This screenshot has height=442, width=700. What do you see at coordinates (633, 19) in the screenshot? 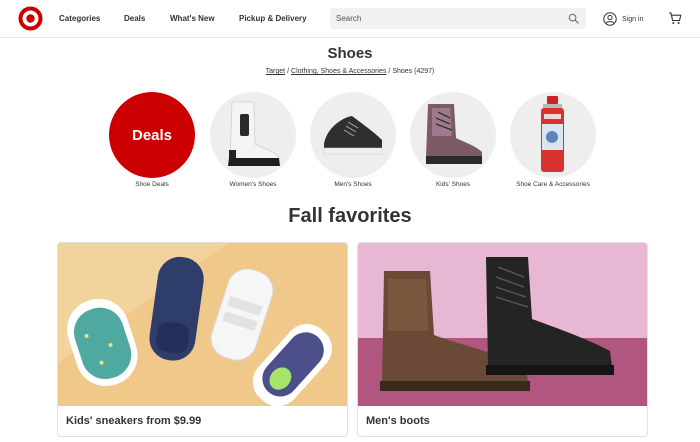
I see `signin-label: Sign in` at bounding box center [633, 19].